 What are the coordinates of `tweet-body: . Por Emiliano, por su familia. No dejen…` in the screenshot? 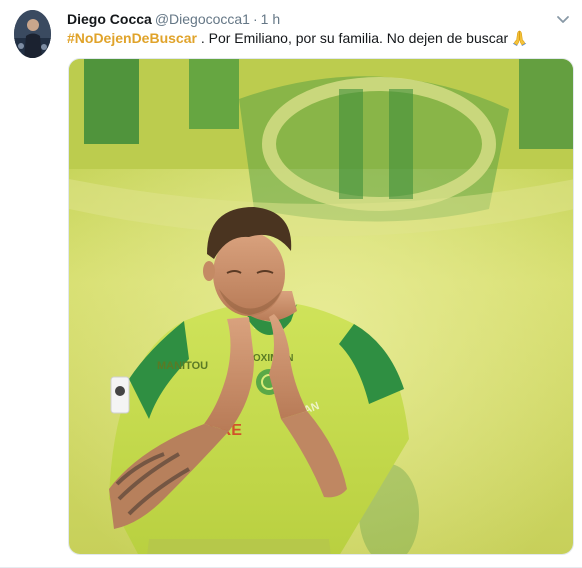 It's located at (352, 38).